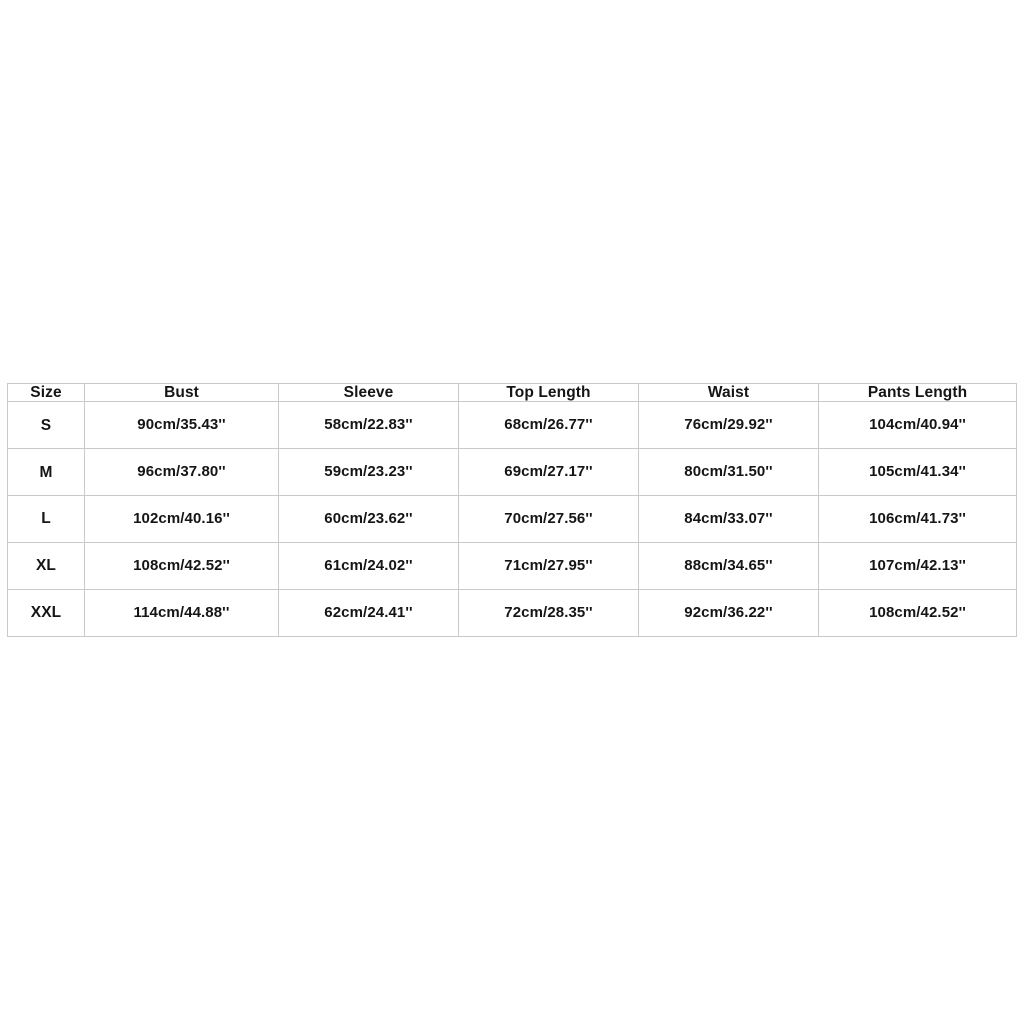 The width and height of the screenshot is (1024, 1024). I want to click on column-header-sleeve: Sleeve, so click(368, 392).